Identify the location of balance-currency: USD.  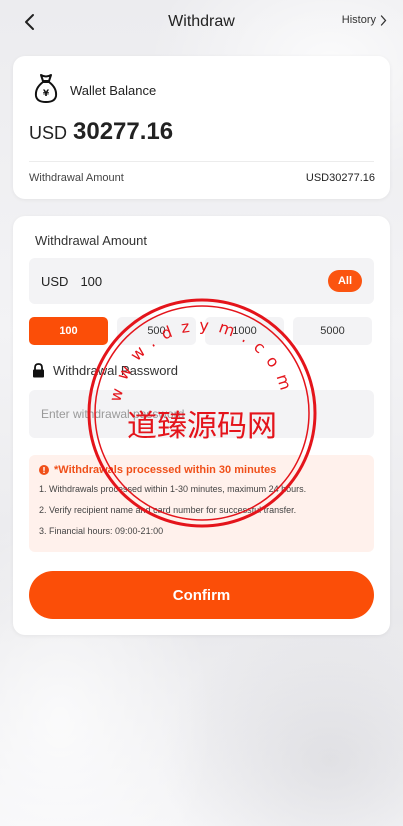
(48, 133).